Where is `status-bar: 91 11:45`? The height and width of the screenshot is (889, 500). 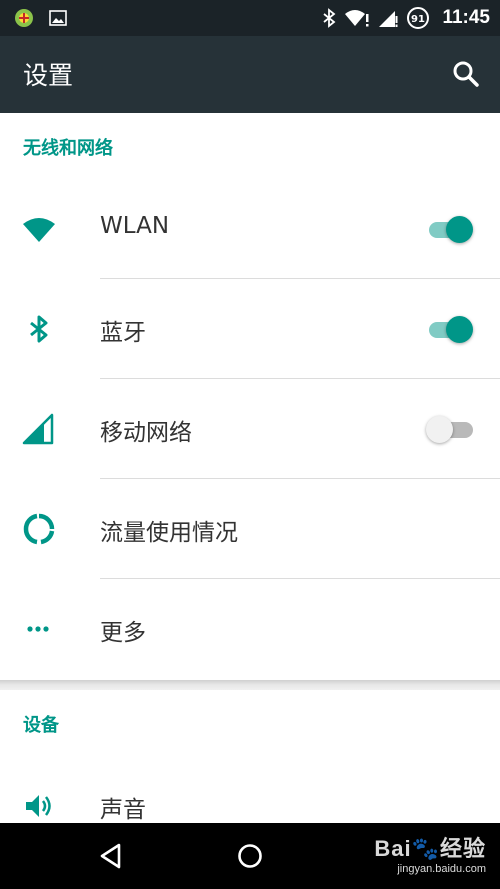
status-bar: 91 11:45 is located at coordinates (250, 18).